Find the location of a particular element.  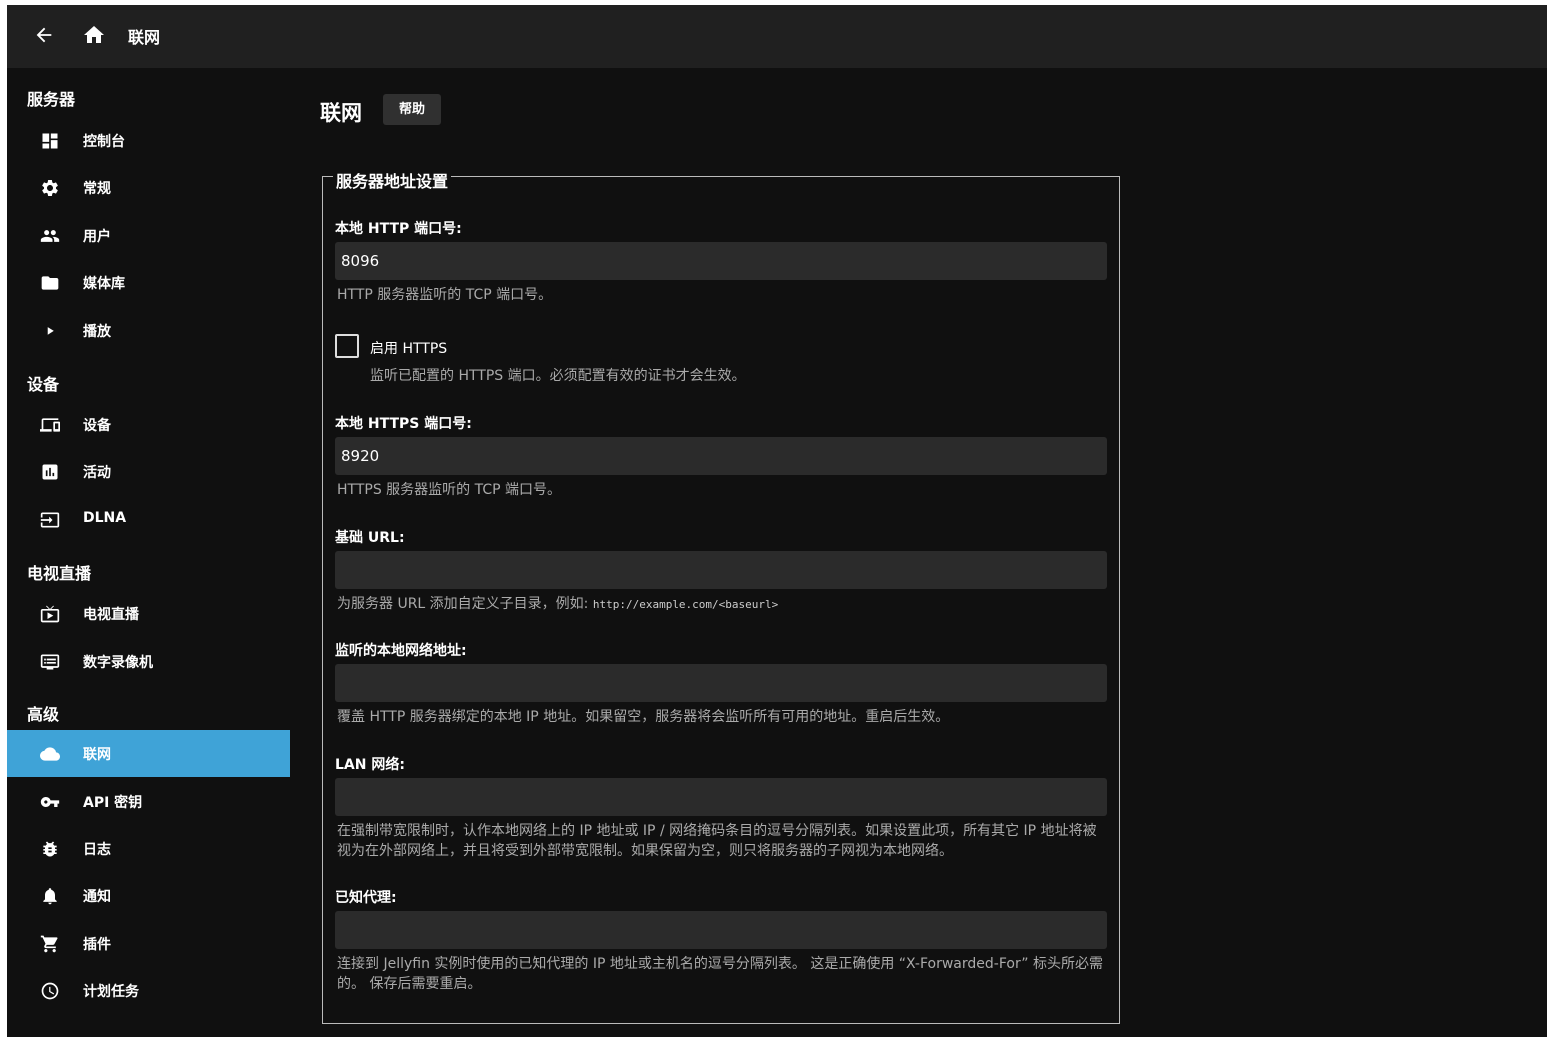

lan-networks-input is located at coordinates (721, 797).